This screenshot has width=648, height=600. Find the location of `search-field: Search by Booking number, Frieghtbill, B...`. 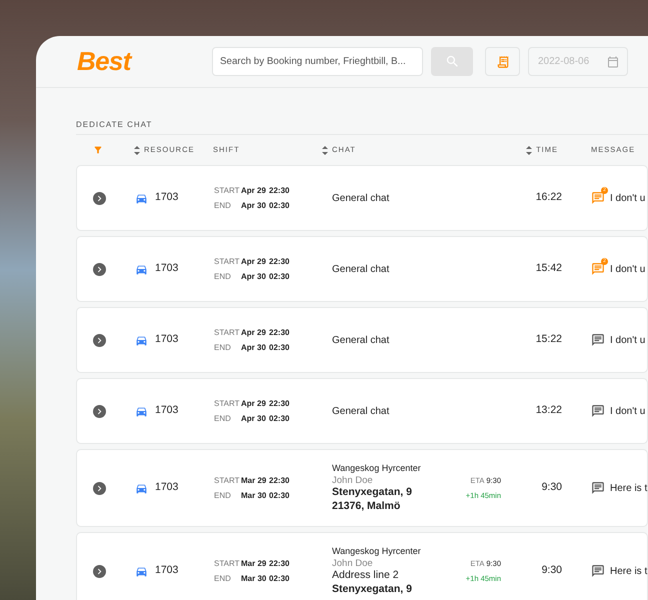

search-field: Search by Booking number, Frieghtbill, B... is located at coordinates (317, 61).